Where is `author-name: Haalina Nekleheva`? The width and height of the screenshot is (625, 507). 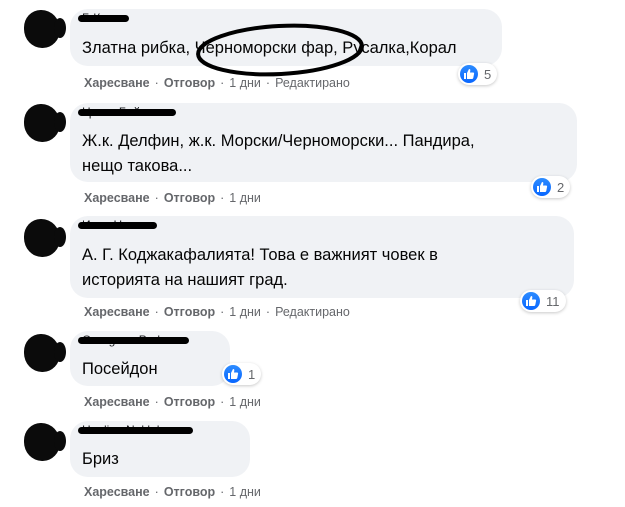 author-name: Haalina Nekleheva is located at coordinates (135, 430).